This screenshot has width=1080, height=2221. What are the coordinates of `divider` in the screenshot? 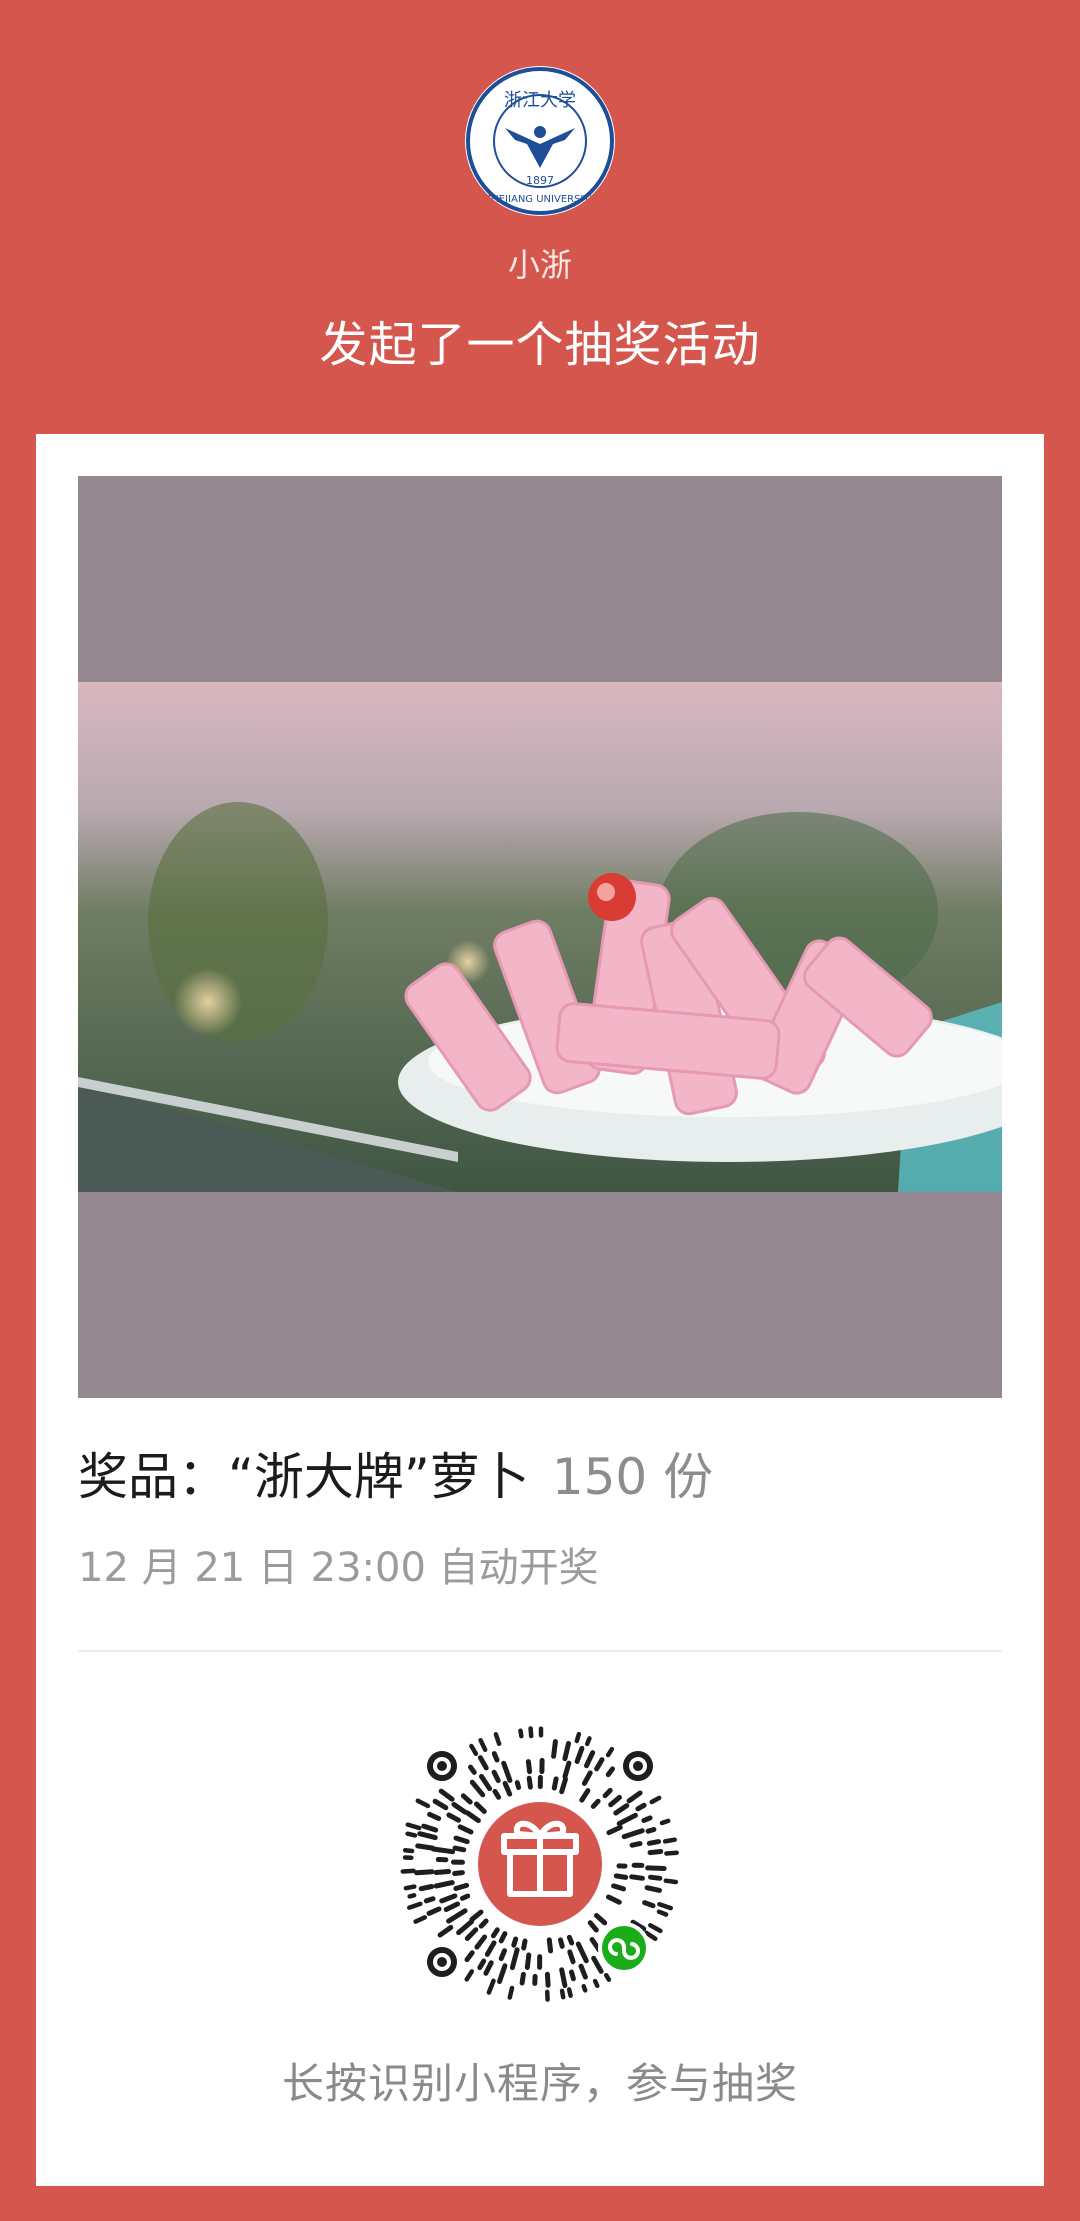 It's located at (540, 1651).